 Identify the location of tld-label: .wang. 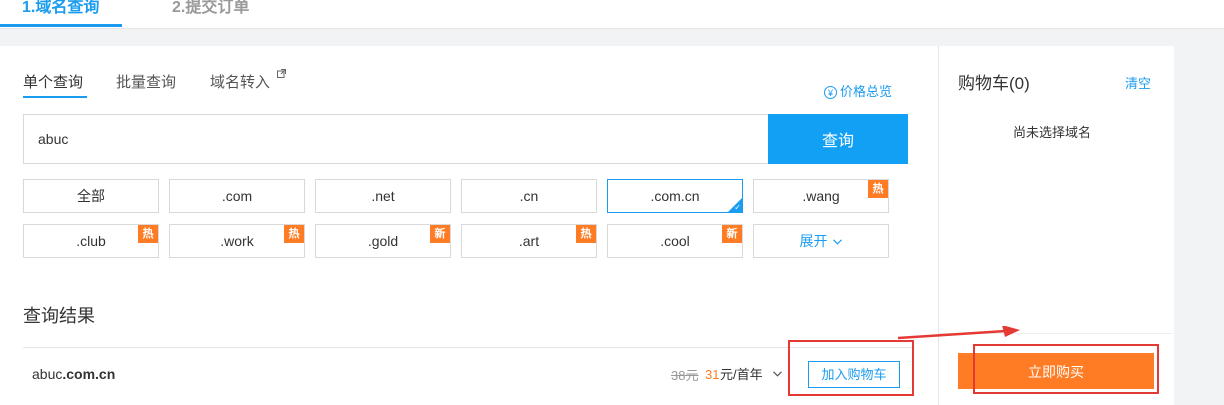
(821, 196).